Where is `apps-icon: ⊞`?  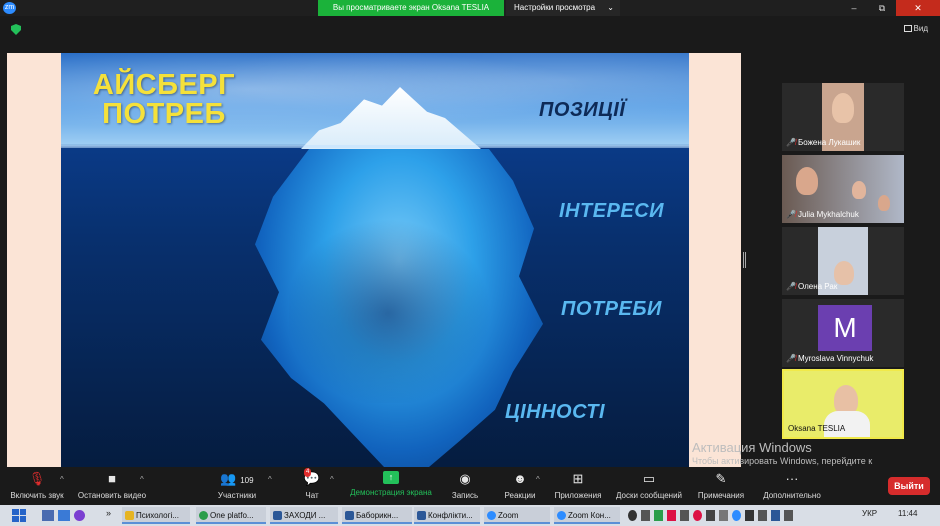 apps-icon: ⊞ is located at coordinates (578, 478).